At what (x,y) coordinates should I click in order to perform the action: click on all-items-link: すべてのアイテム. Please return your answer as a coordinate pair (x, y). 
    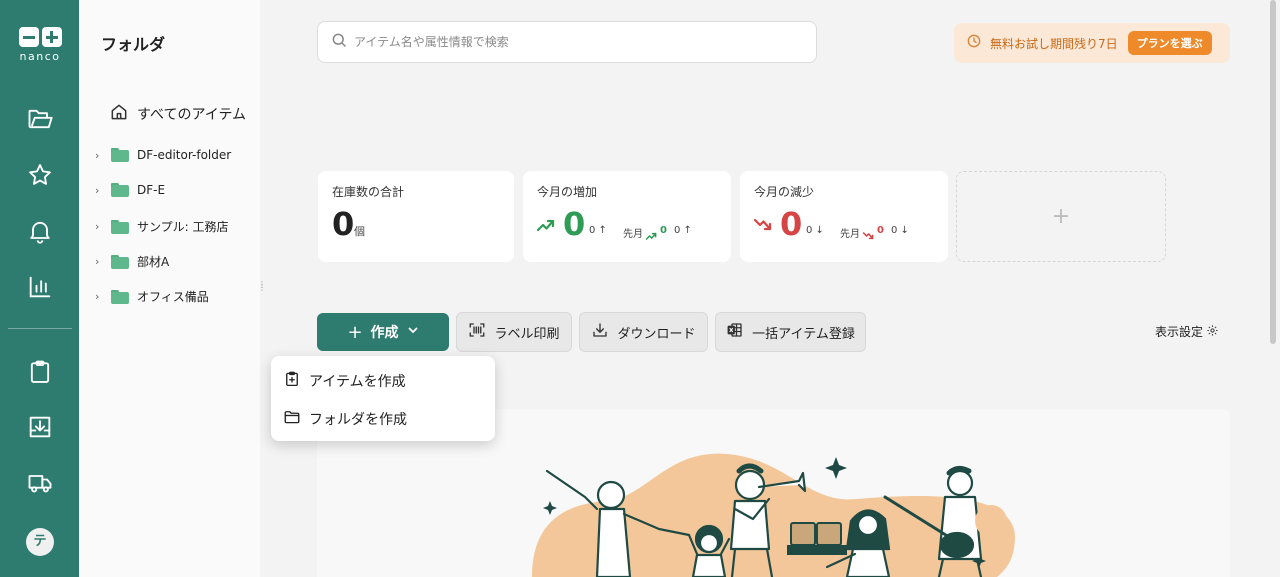
    Looking at the image, I should click on (177, 114).